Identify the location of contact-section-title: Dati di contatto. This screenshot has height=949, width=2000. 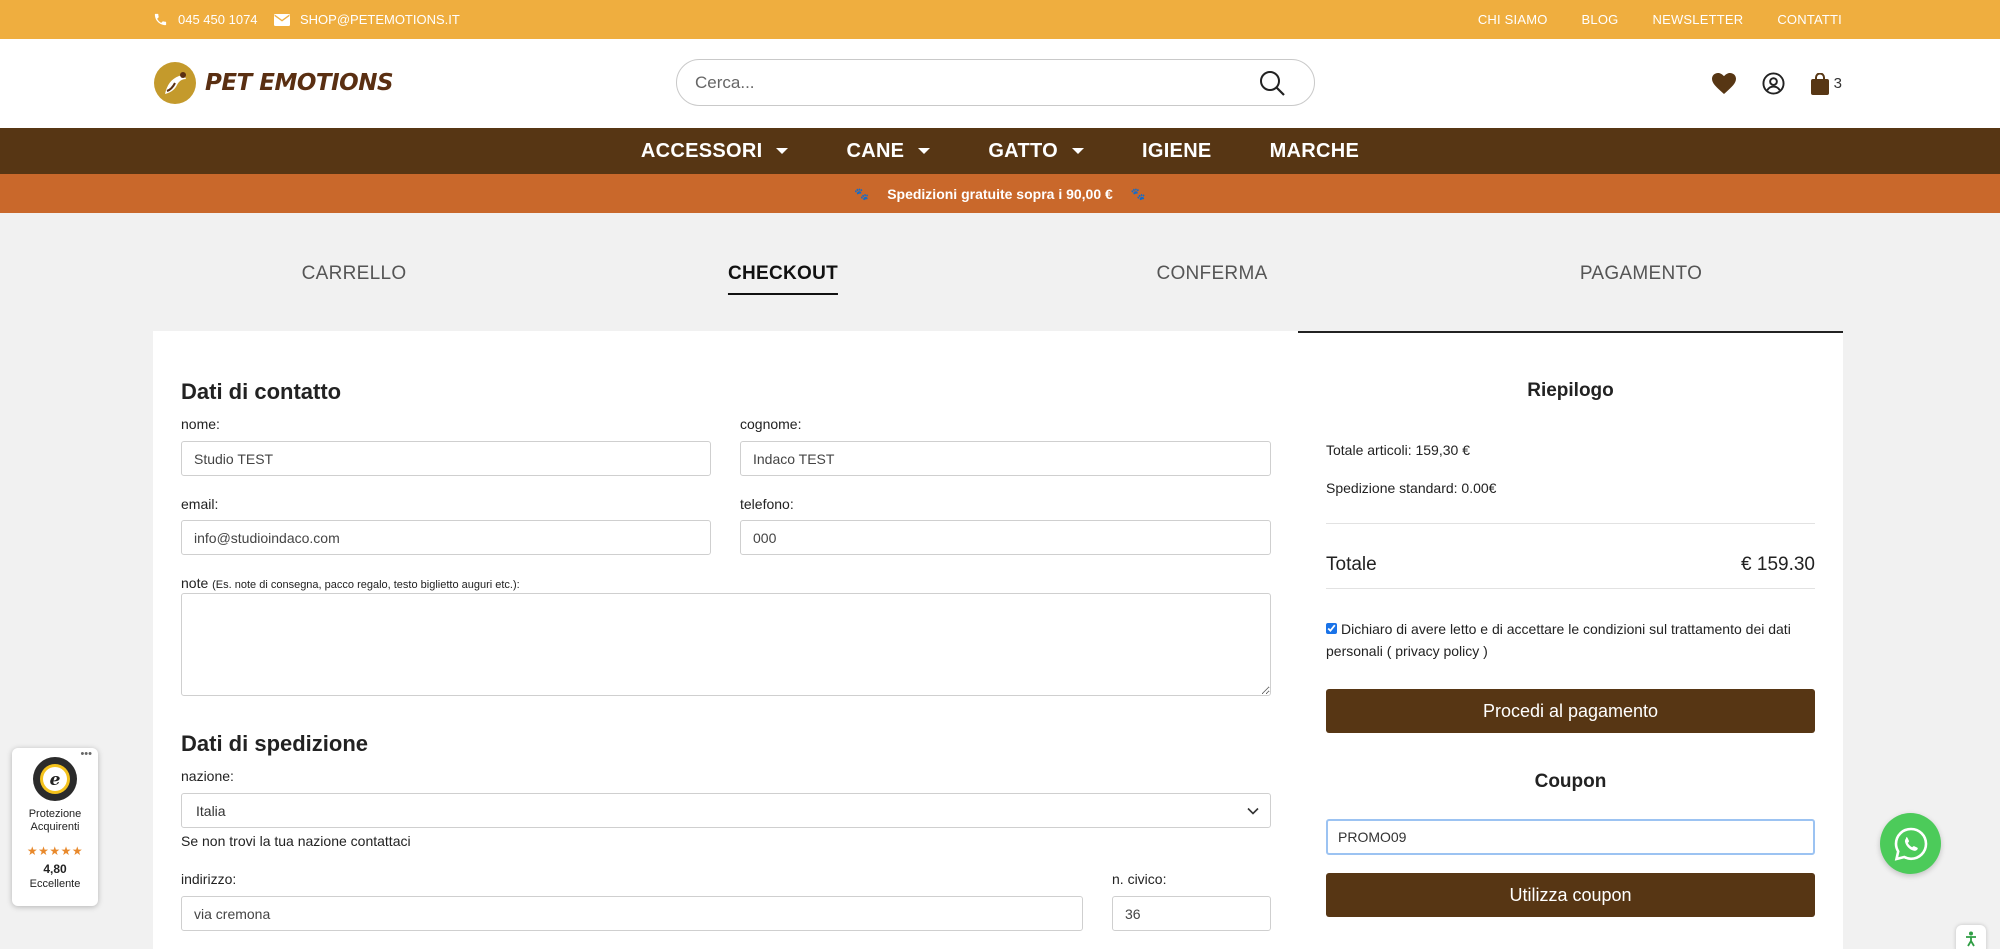
(261, 391).